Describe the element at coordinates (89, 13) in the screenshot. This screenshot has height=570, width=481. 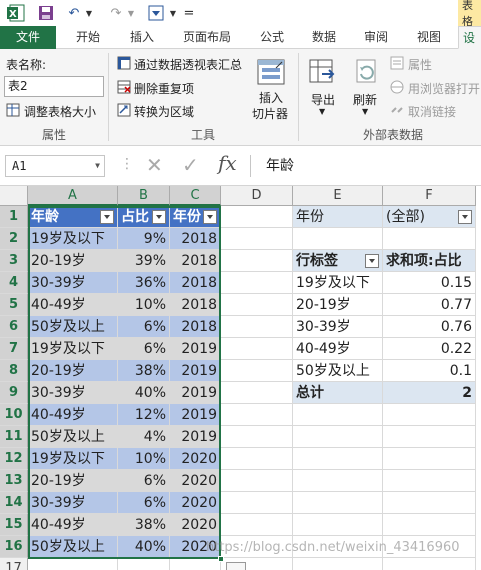
I see `undo-dropdown-icon: ▼` at that location.